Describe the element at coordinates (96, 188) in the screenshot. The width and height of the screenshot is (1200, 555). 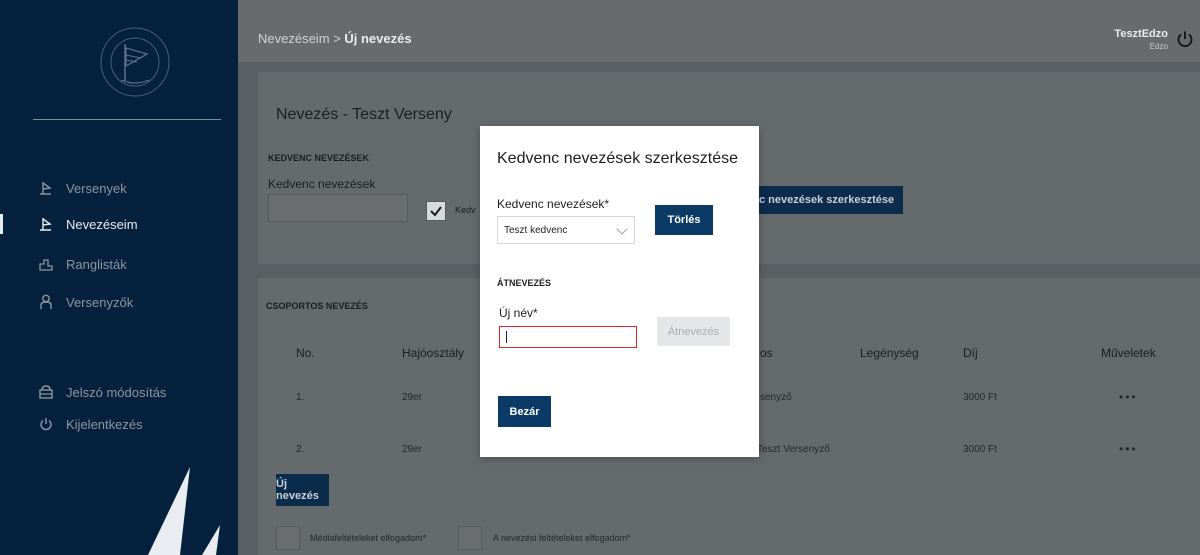
I see `sidebar-item-label: Versenyek` at that location.